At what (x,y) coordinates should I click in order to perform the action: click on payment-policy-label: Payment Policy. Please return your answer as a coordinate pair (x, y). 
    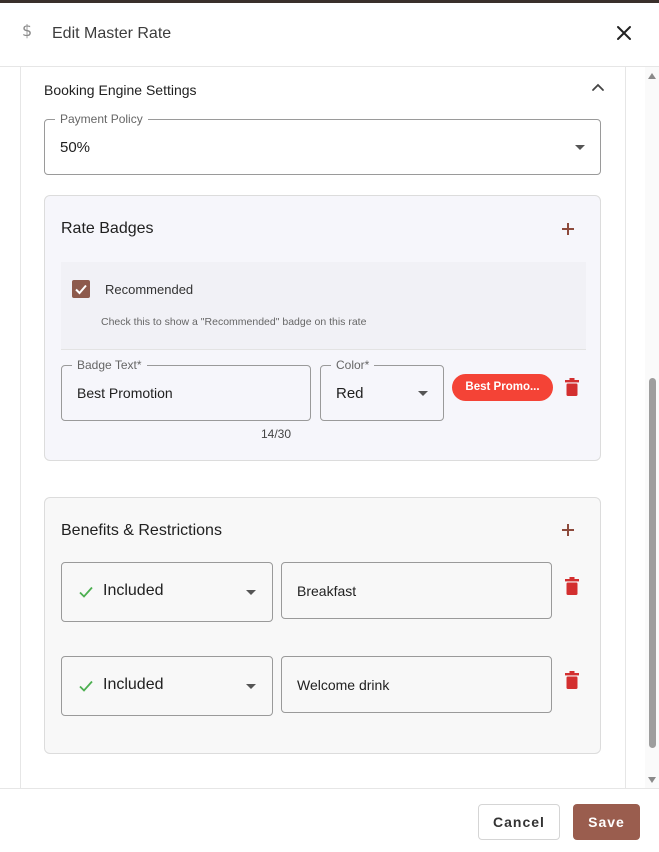
    Looking at the image, I should click on (101, 119).